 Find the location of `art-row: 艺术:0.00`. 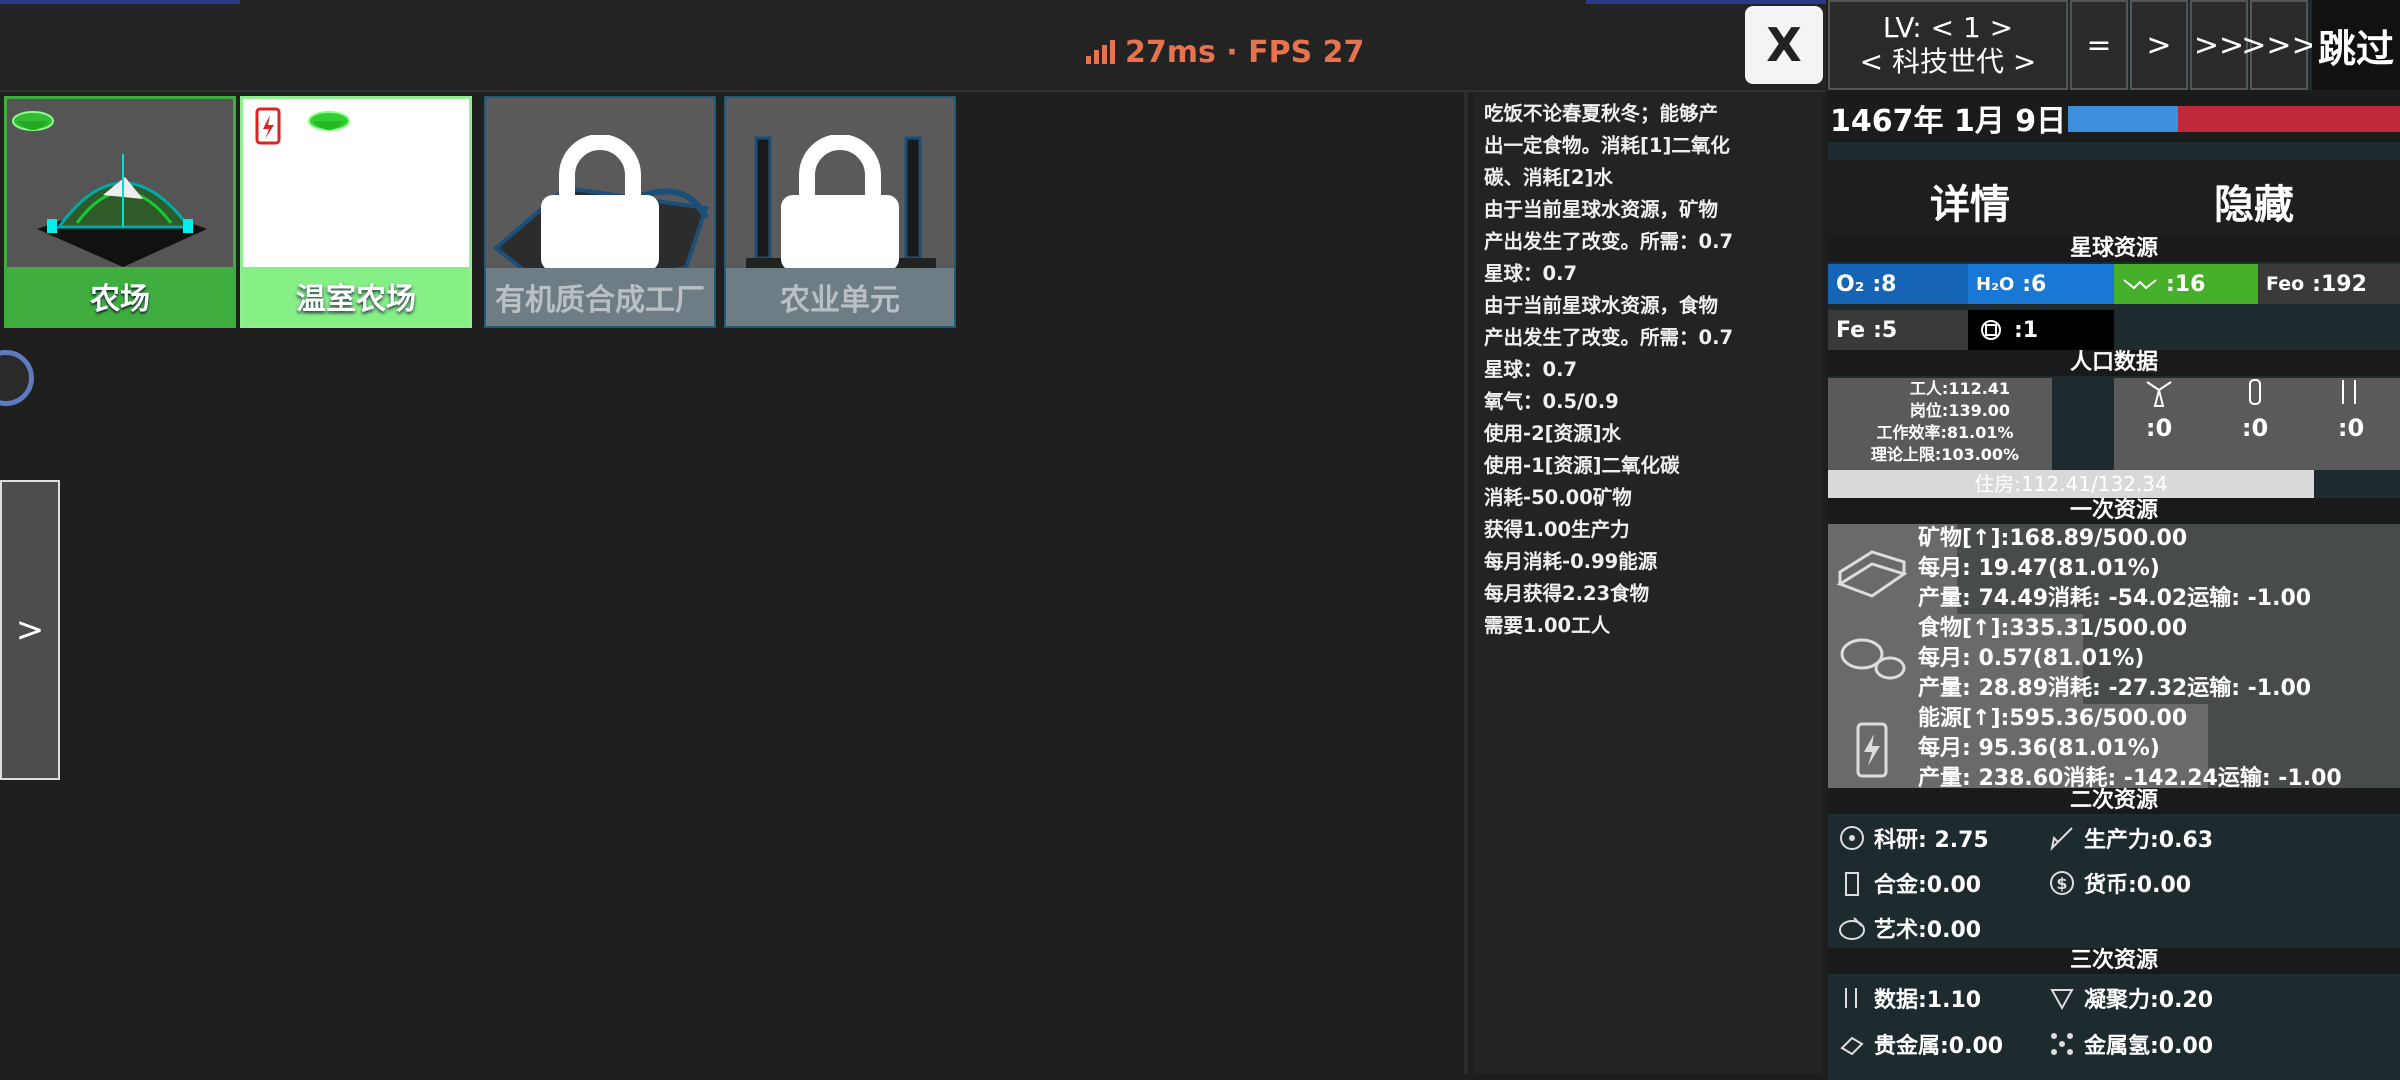

art-row: 艺术:0.00 is located at coordinates (1909, 928).